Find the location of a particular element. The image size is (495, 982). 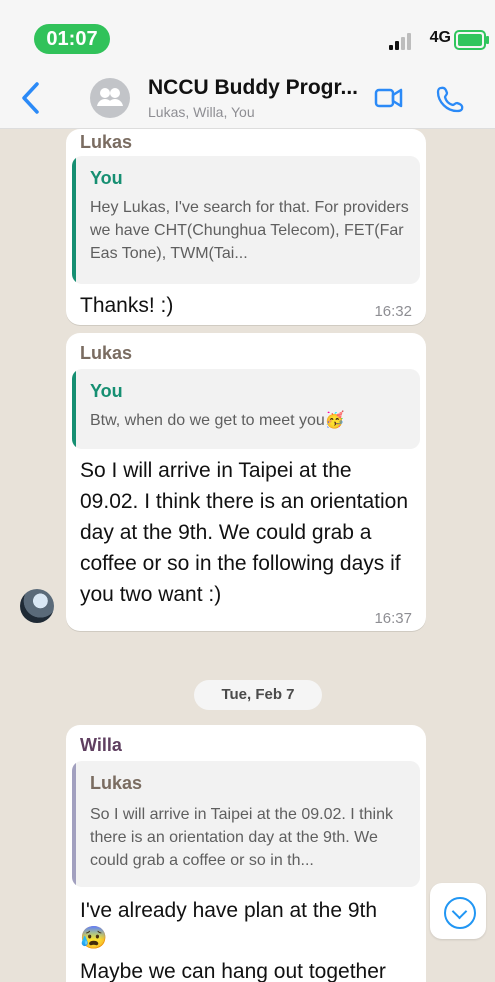

message-time: 16:37 is located at coordinates (393, 618).